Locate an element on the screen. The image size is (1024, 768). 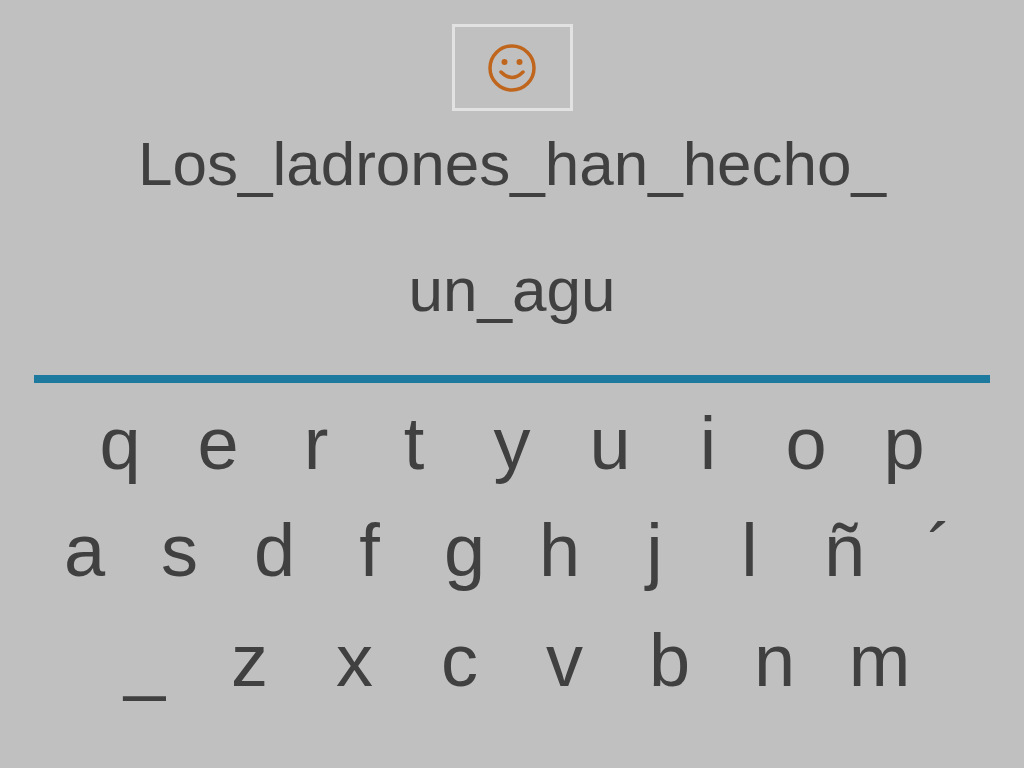
key: t is located at coordinates (414, 443).